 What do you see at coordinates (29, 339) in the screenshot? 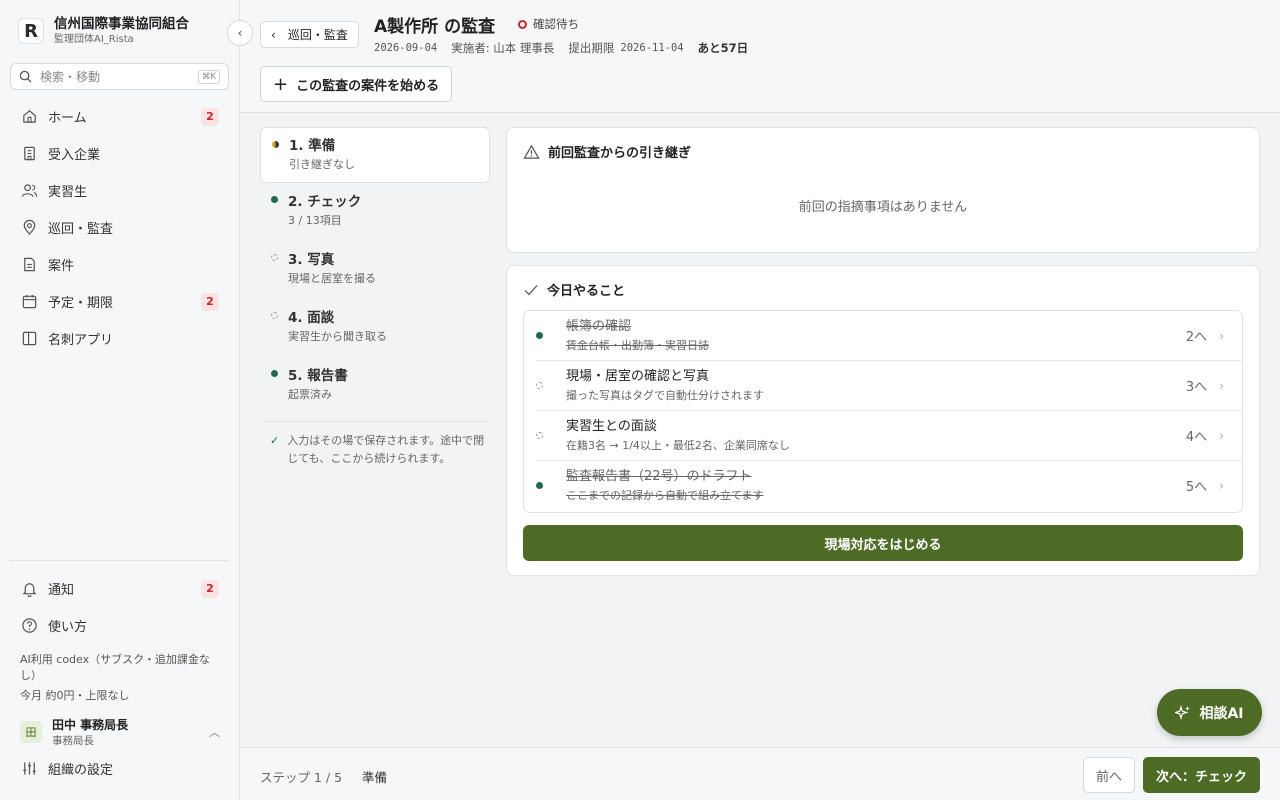
I see `card-icon` at bounding box center [29, 339].